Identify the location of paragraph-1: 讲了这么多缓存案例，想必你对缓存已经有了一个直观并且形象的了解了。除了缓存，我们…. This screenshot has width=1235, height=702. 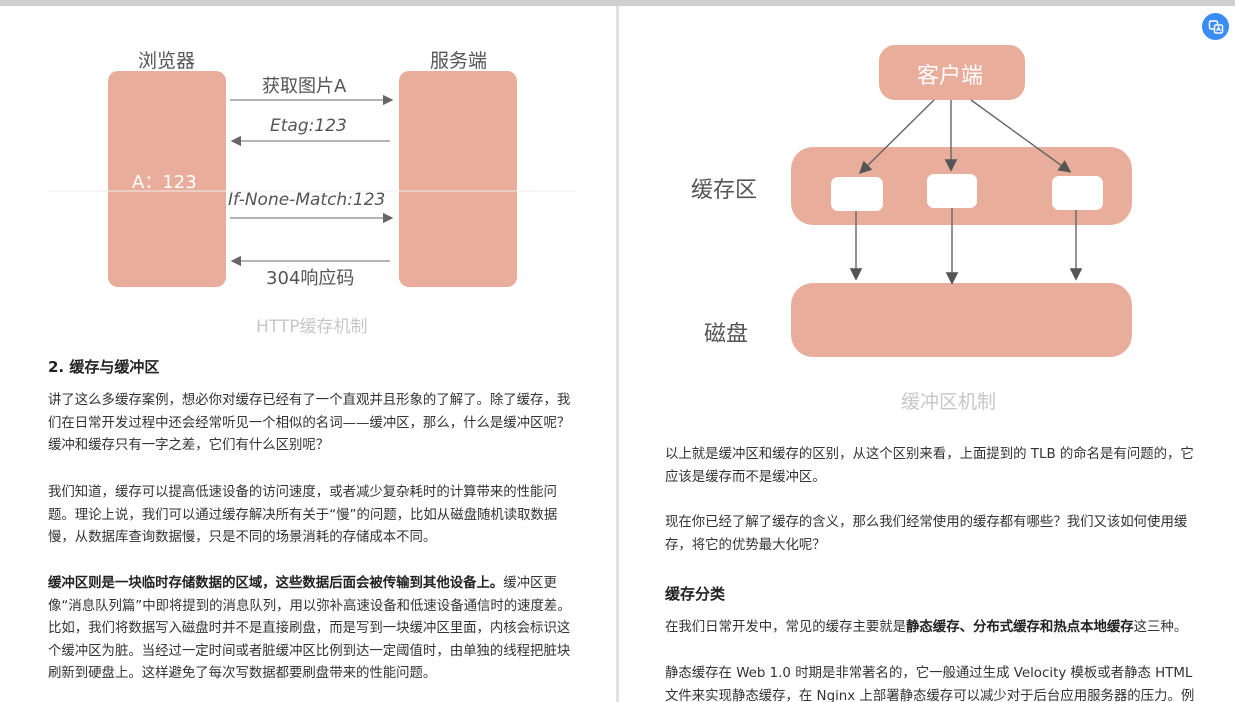
(309, 423).